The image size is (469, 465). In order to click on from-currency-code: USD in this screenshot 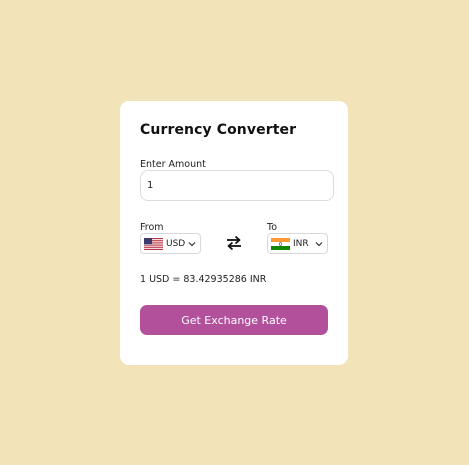, I will do `click(176, 243)`.